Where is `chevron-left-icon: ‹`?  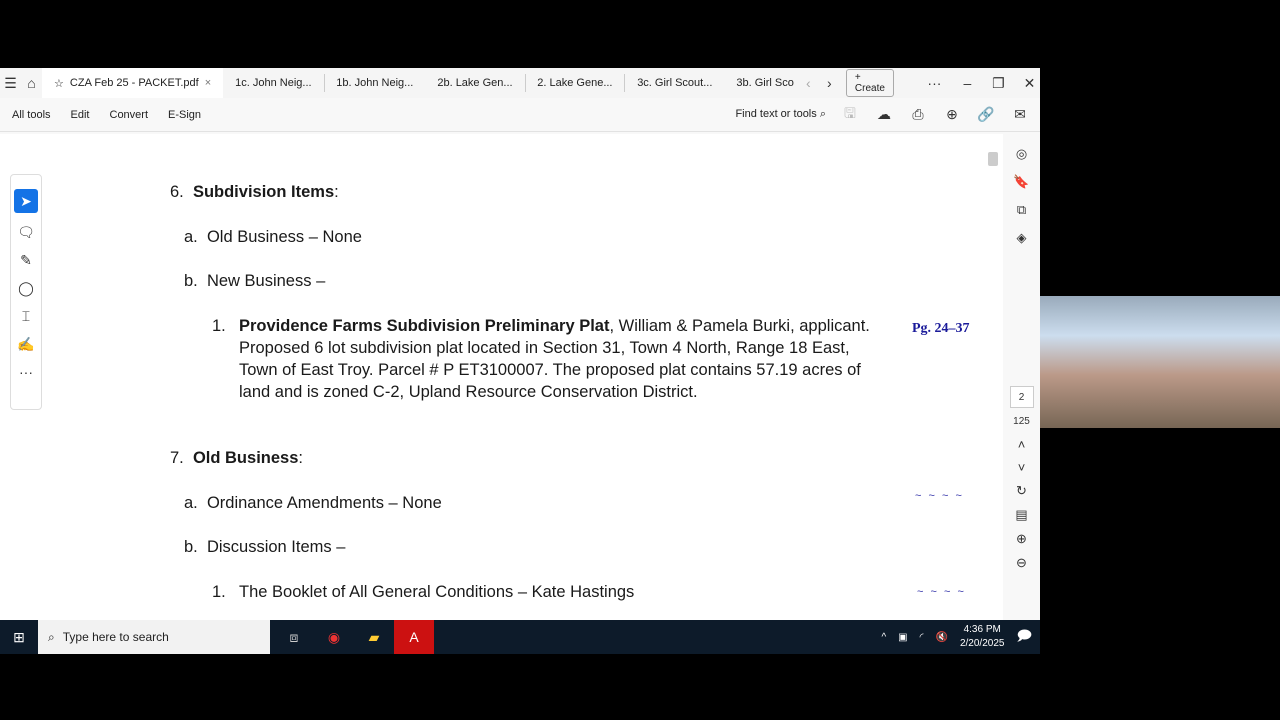
chevron-left-icon: ‹ is located at coordinates (808, 83).